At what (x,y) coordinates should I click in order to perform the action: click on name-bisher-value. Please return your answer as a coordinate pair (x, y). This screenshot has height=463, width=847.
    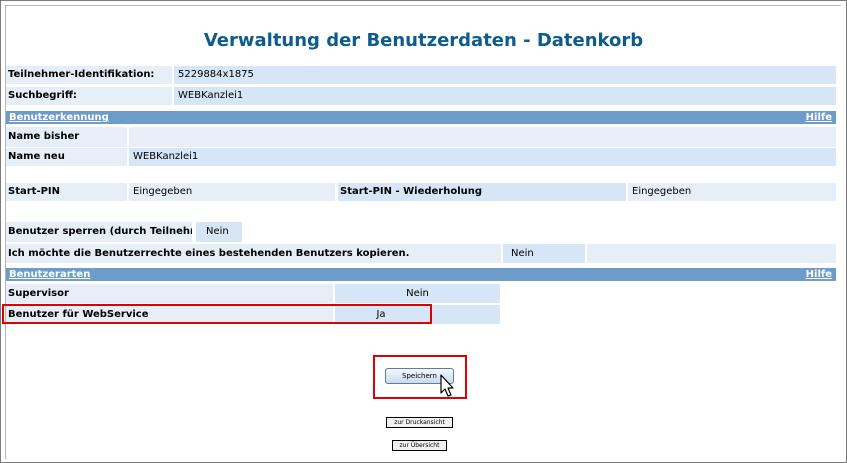
    Looking at the image, I should click on (482, 137).